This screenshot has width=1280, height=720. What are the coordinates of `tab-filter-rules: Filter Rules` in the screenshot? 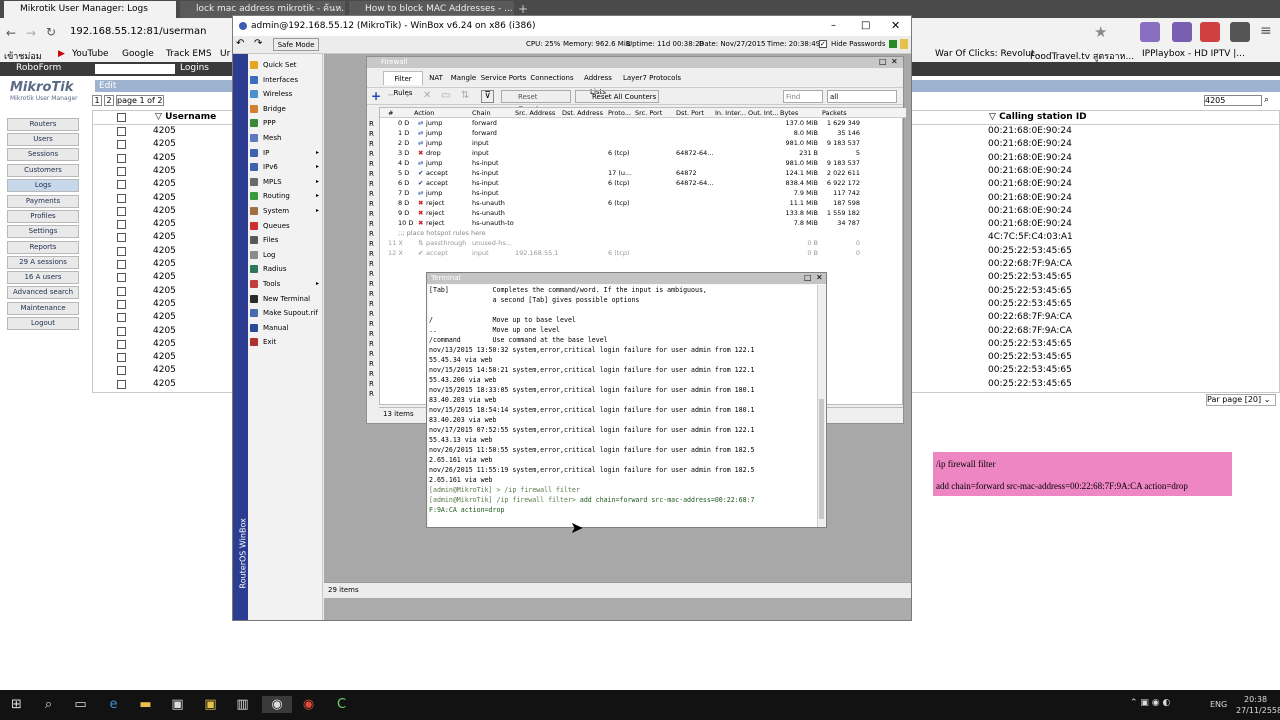 It's located at (403, 84).